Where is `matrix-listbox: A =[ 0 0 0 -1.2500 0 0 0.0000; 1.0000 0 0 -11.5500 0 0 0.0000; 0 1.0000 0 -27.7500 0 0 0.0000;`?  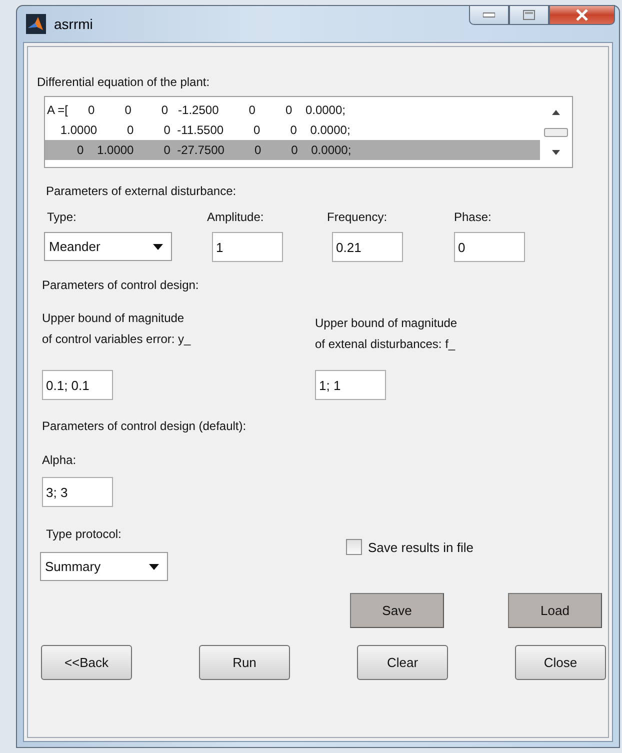 matrix-listbox: A =[ 0 0 0 -1.2500 0 0 0.0000; 1.0000 0 0 -11.5500 0 0 0.0000; 0 1.0000 0 -27.7500 0 0 0.0000; is located at coordinates (308, 132).